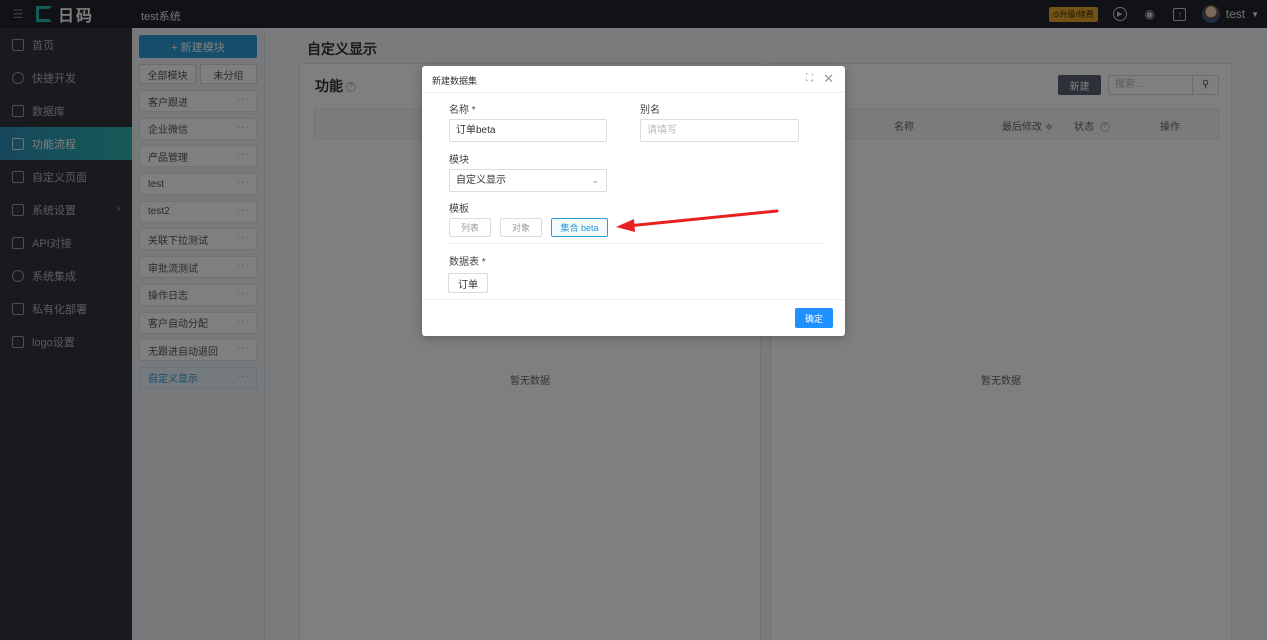 The height and width of the screenshot is (640, 1267). What do you see at coordinates (470, 227) in the screenshot?
I see `template-list-button: 列表` at bounding box center [470, 227].